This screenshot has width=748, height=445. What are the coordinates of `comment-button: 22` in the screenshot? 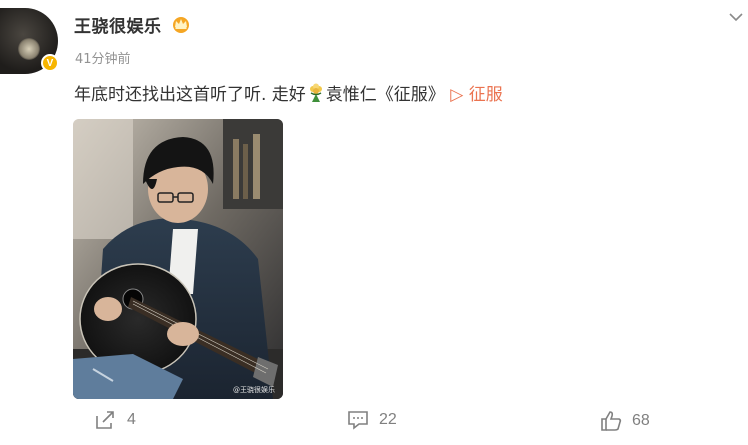 It's located at (372, 420).